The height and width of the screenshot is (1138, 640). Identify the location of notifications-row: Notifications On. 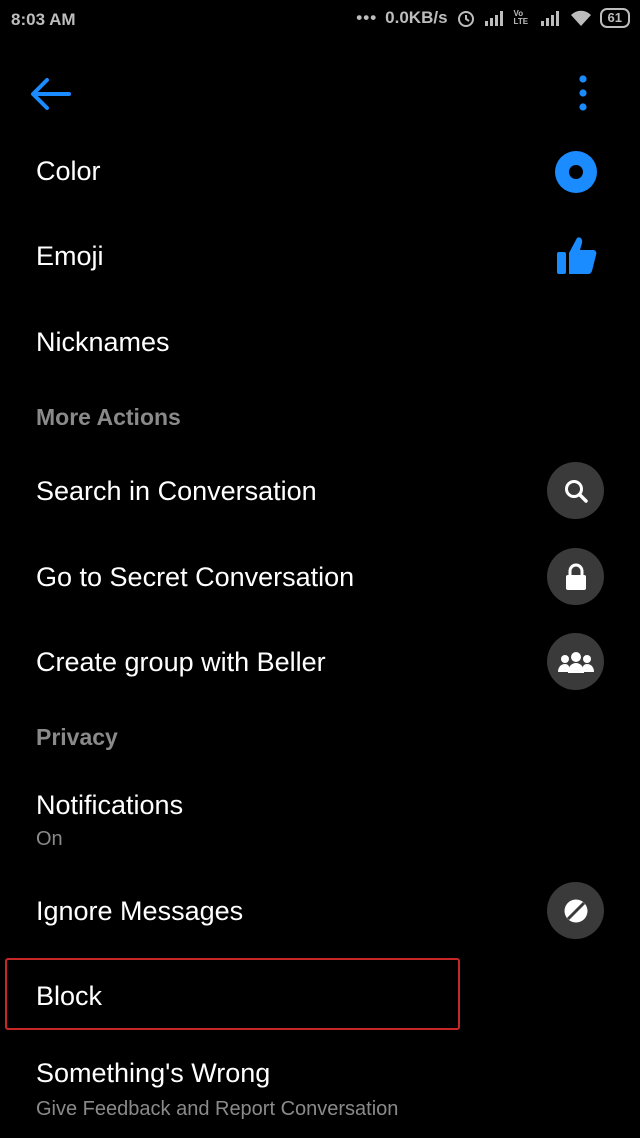
(320, 820).